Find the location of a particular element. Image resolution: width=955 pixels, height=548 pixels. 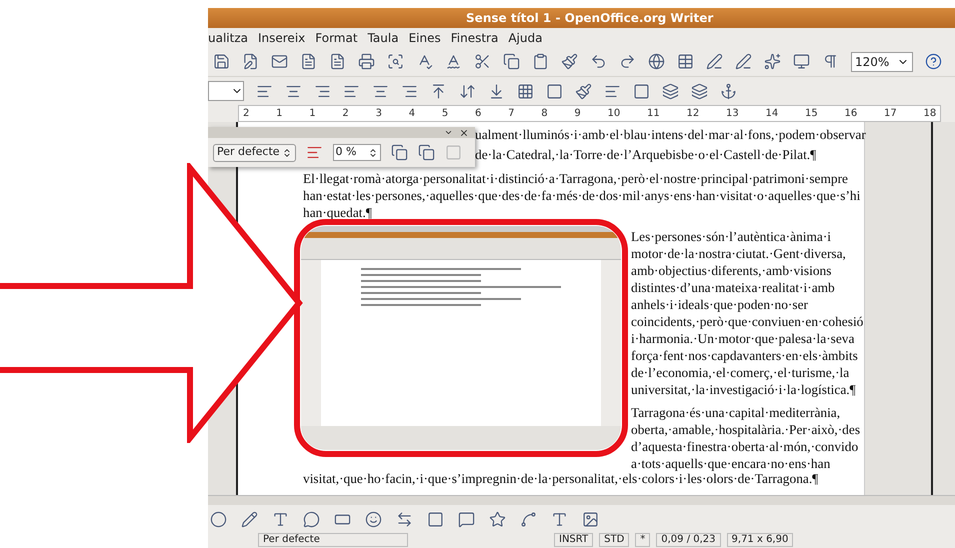

status-field: STD is located at coordinates (614, 540).